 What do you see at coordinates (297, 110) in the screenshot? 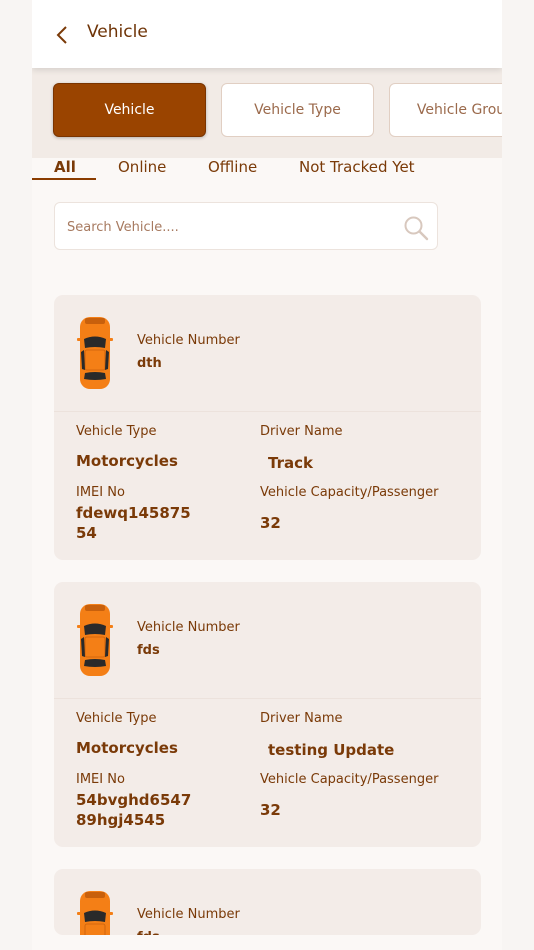
I see `segment-vehicle-type: Vehicle Type` at bounding box center [297, 110].